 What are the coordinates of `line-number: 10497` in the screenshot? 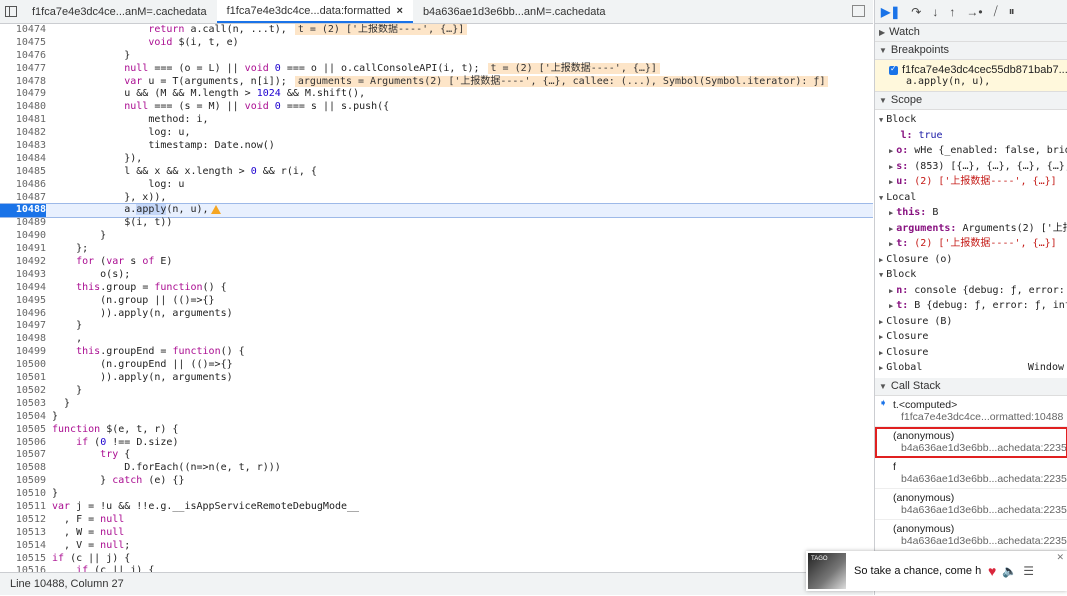 It's located at (23, 326).